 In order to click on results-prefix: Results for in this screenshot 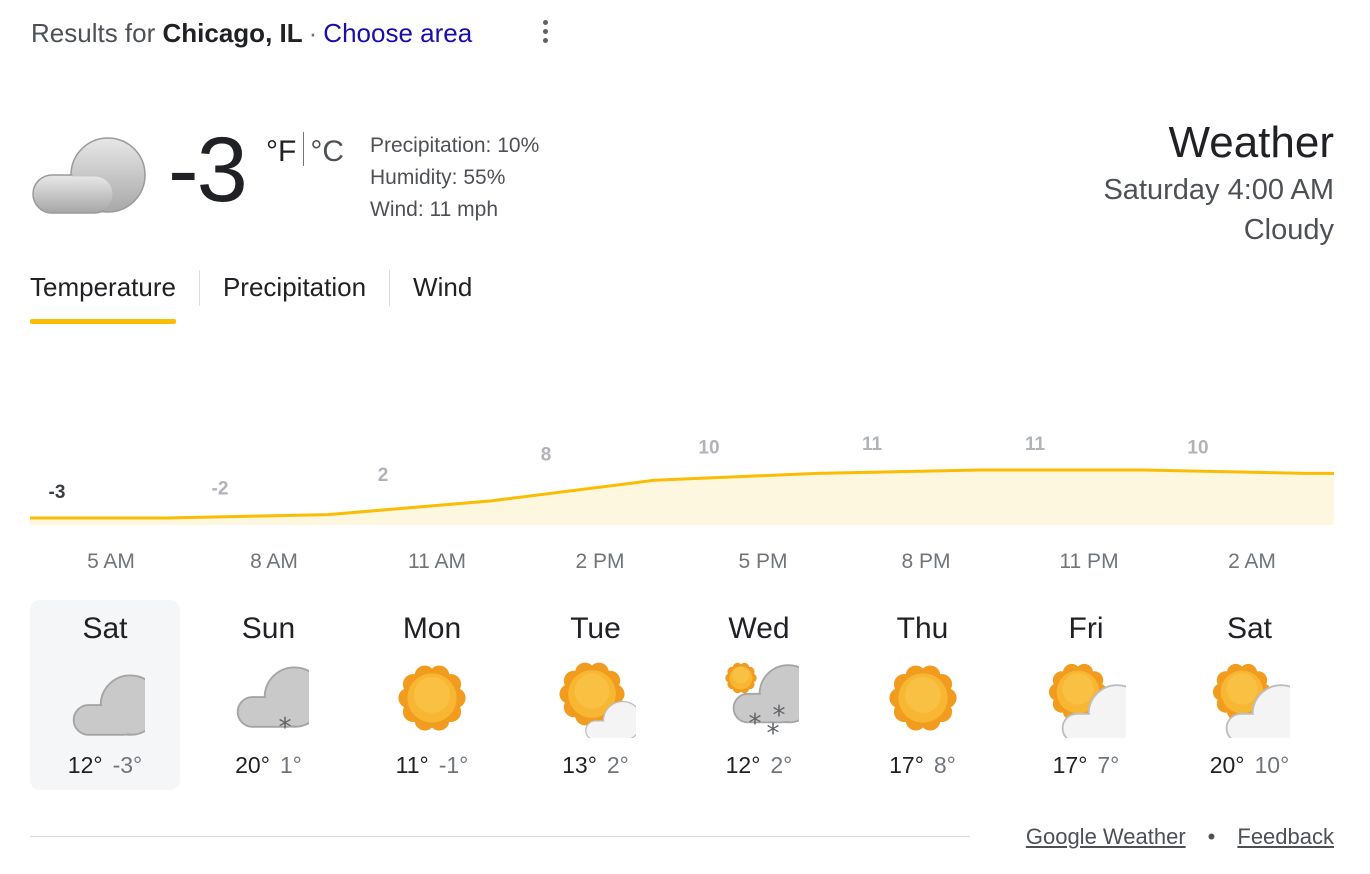, I will do `click(93, 33)`.